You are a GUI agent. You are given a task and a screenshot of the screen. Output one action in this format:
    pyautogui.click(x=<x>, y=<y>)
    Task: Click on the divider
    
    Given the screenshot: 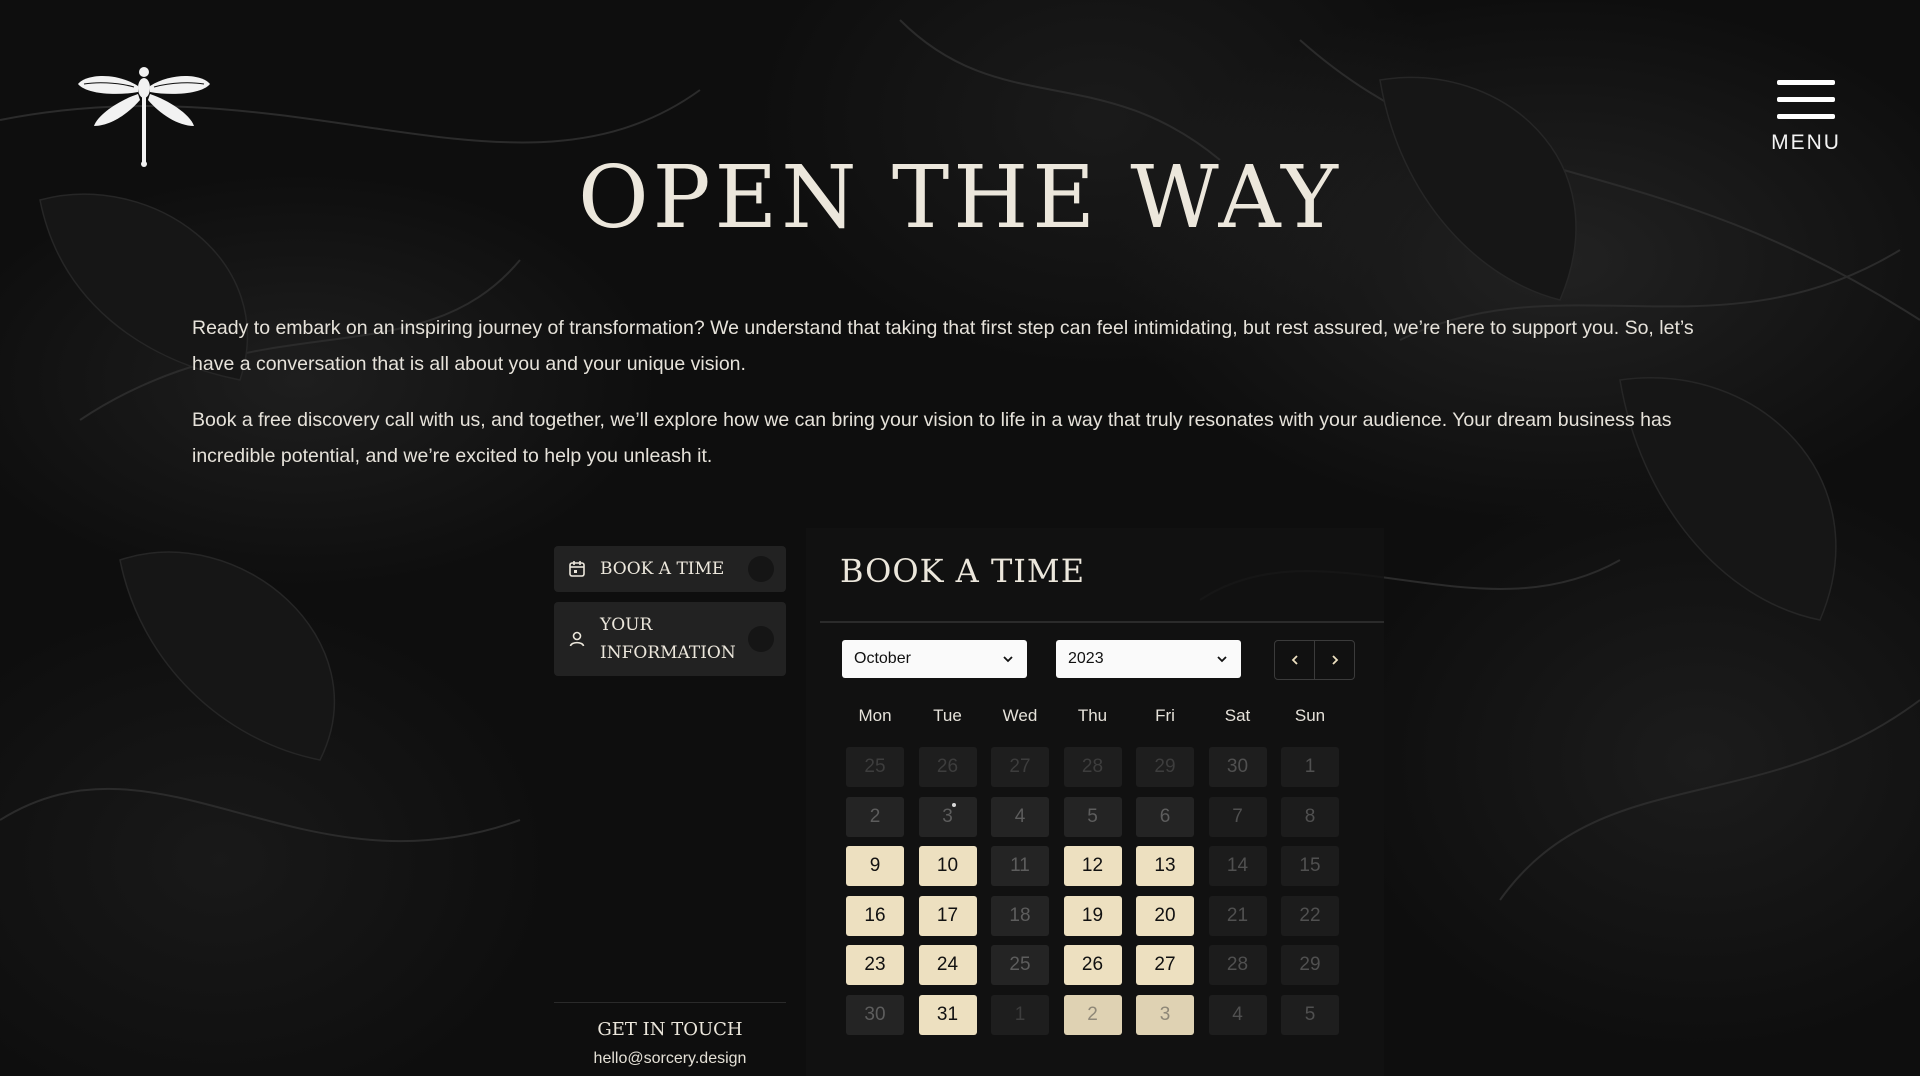 What is the action you would take?
    pyautogui.click(x=1102, y=622)
    